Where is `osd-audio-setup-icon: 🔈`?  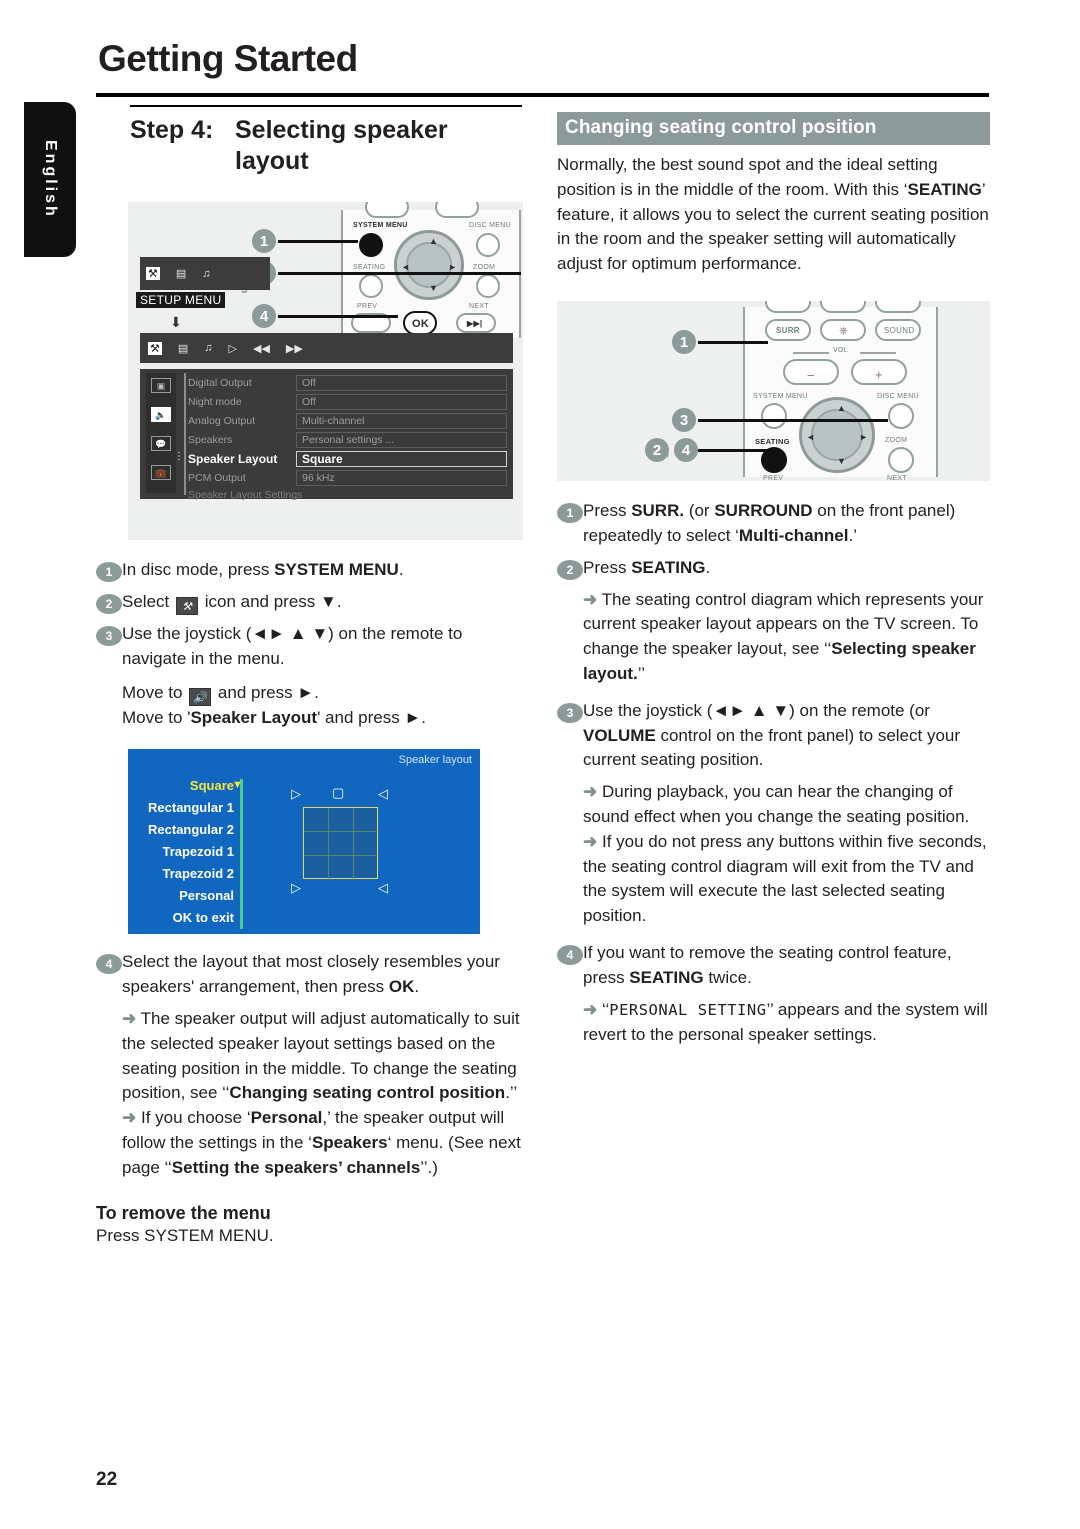
osd-audio-setup-icon: 🔈 is located at coordinates (161, 414).